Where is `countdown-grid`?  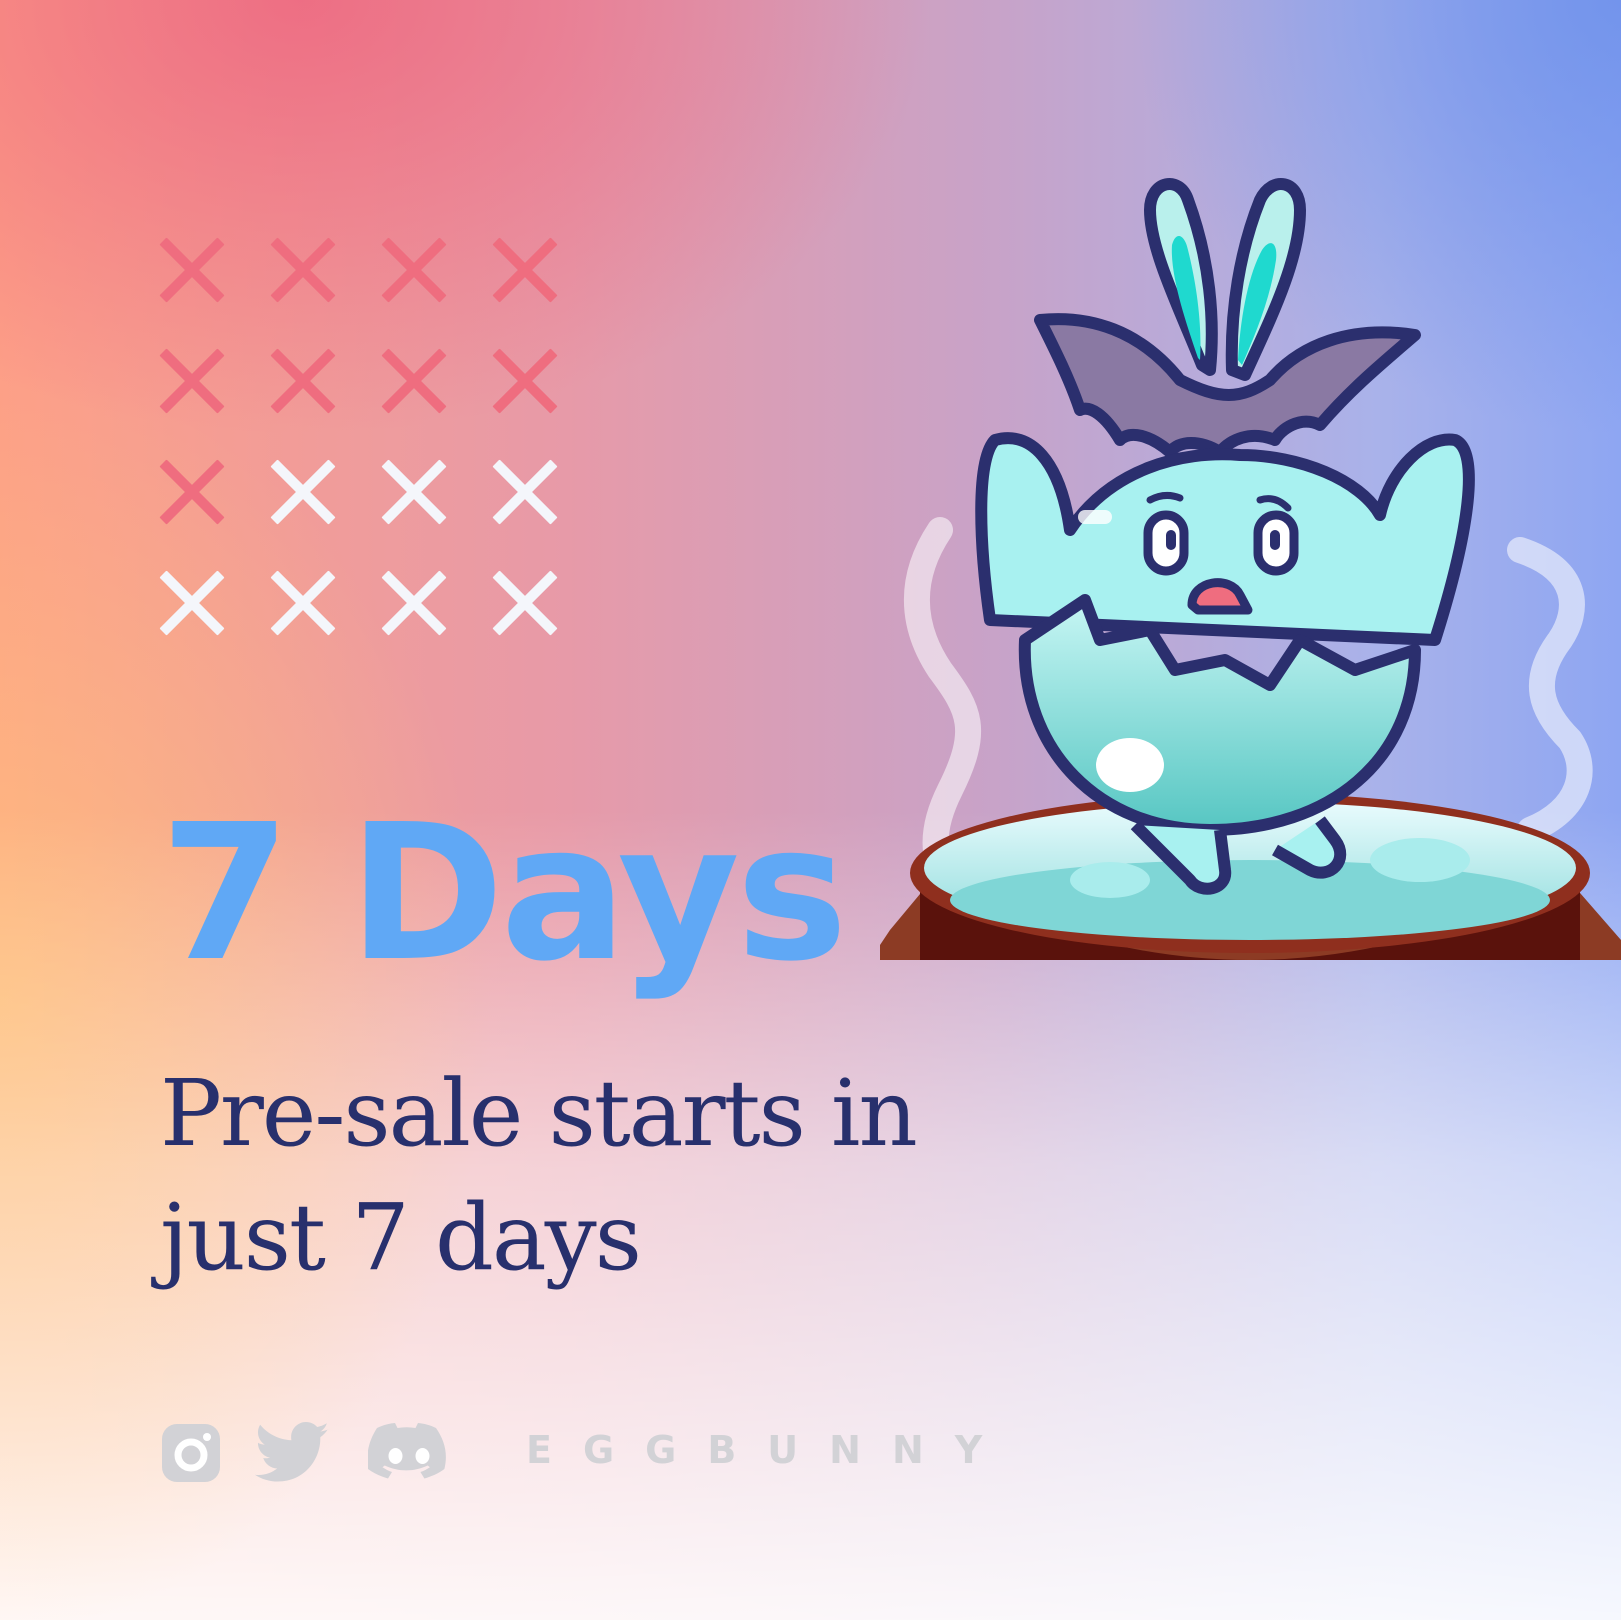 countdown-grid is located at coordinates (358, 436).